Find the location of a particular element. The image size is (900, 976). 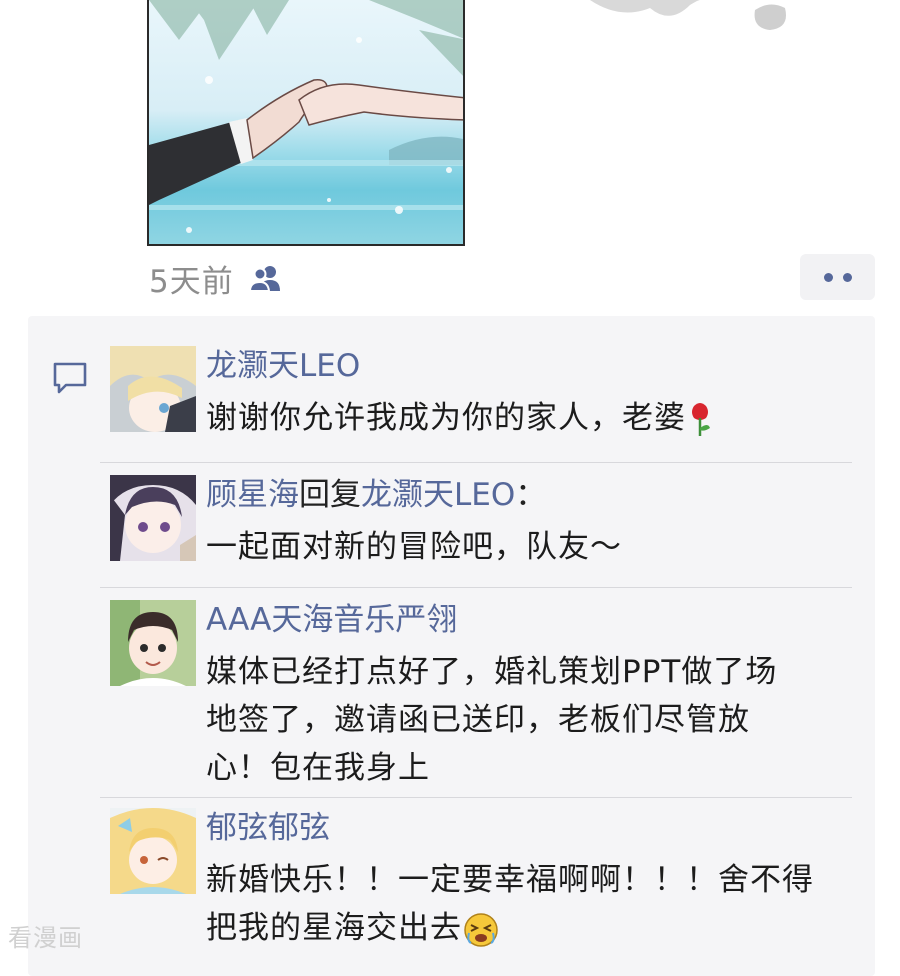

comment-item: 顾星海回复龙灏天LEO： 一起面对新的冒险吧，队友～ is located at coordinates (481, 525).